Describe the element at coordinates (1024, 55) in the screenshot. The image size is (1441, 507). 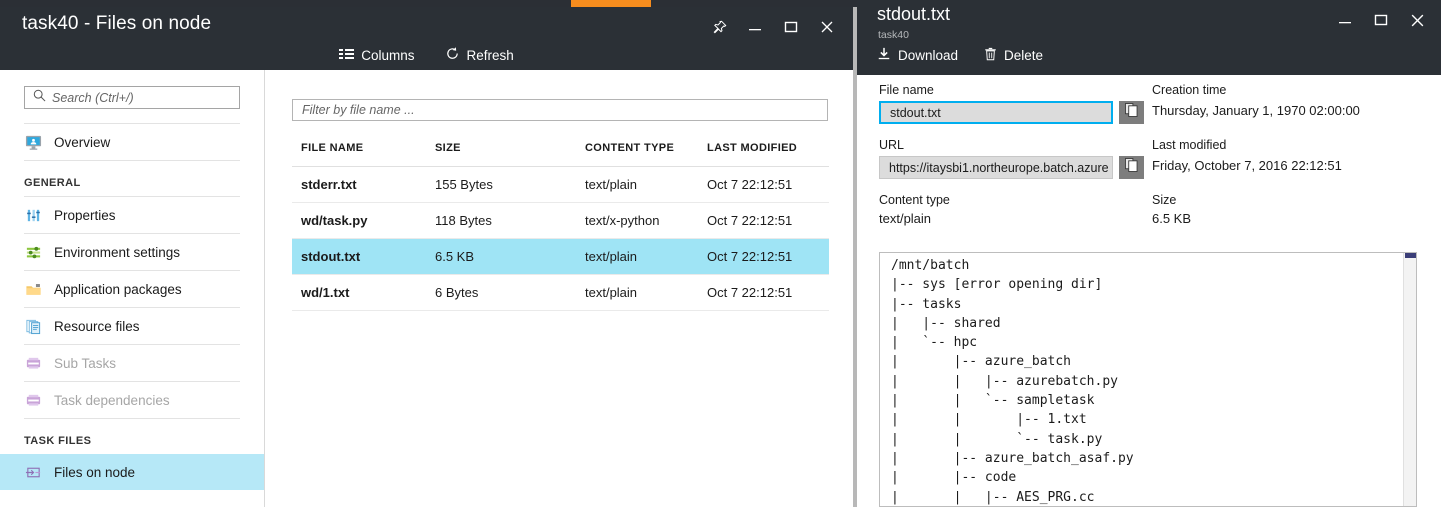
I see `delete-label: Delete` at that location.